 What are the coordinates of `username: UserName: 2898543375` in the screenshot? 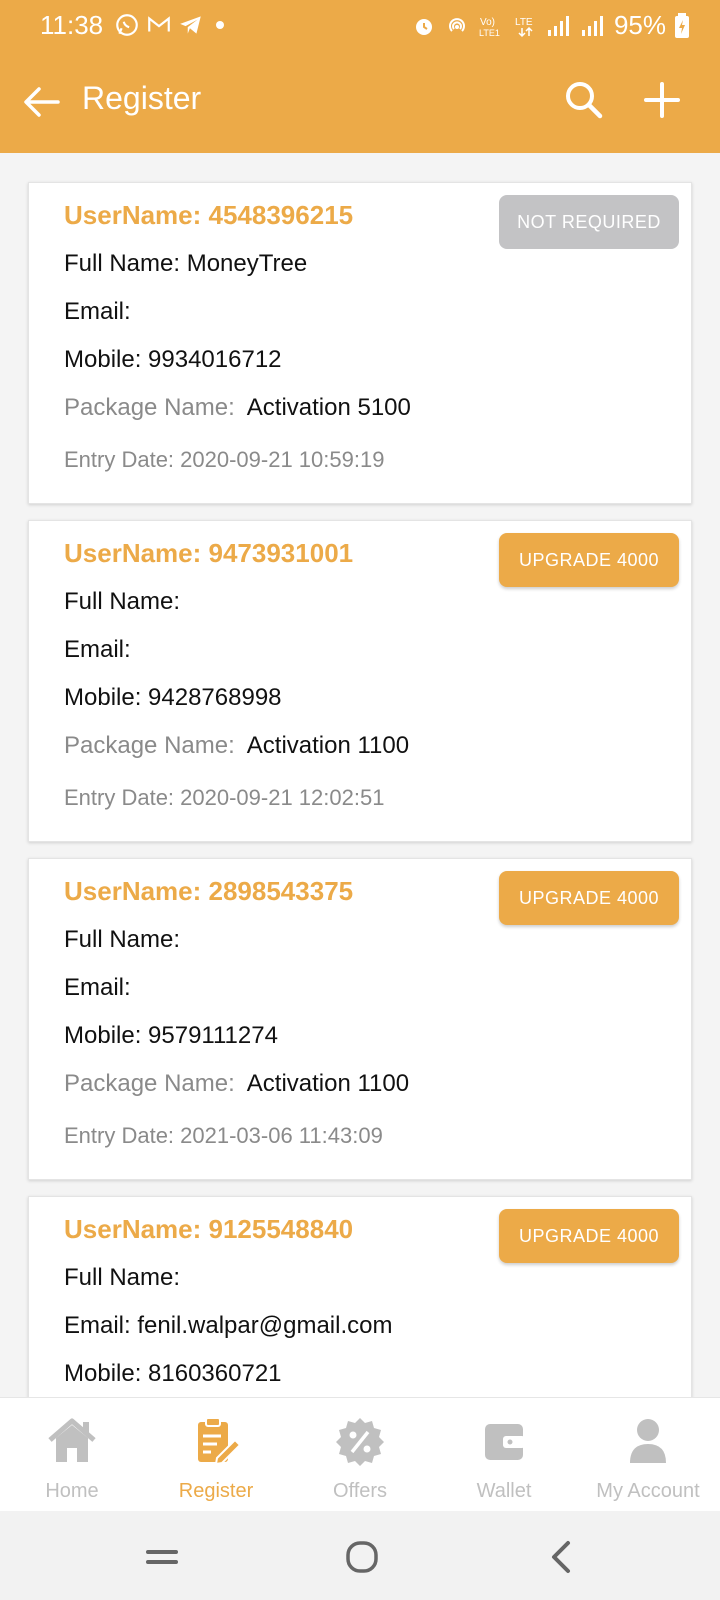 It's located at (209, 891).